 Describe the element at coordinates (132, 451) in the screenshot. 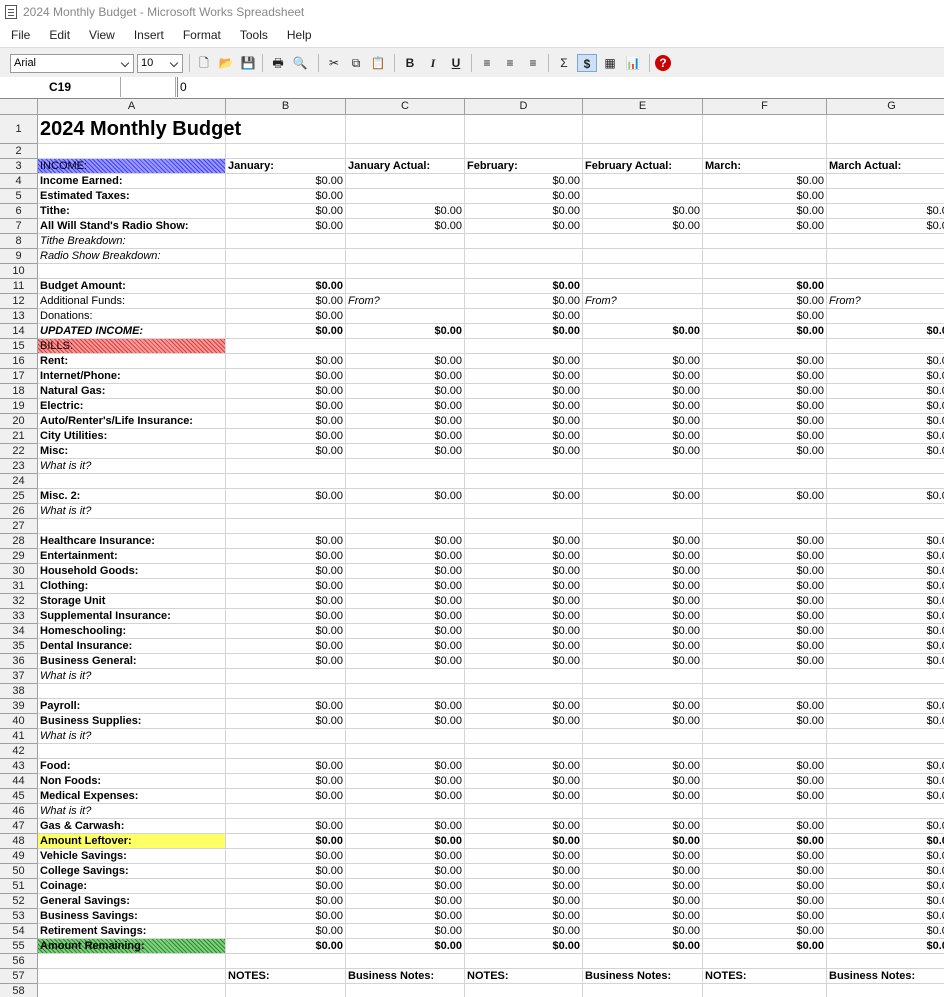

I see `cell-a22: Misc:` at that location.